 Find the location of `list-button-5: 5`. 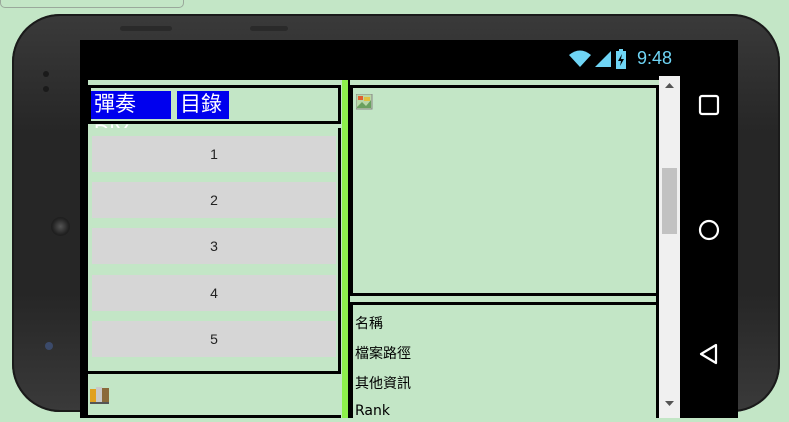

list-button-5: 5 is located at coordinates (214, 339).